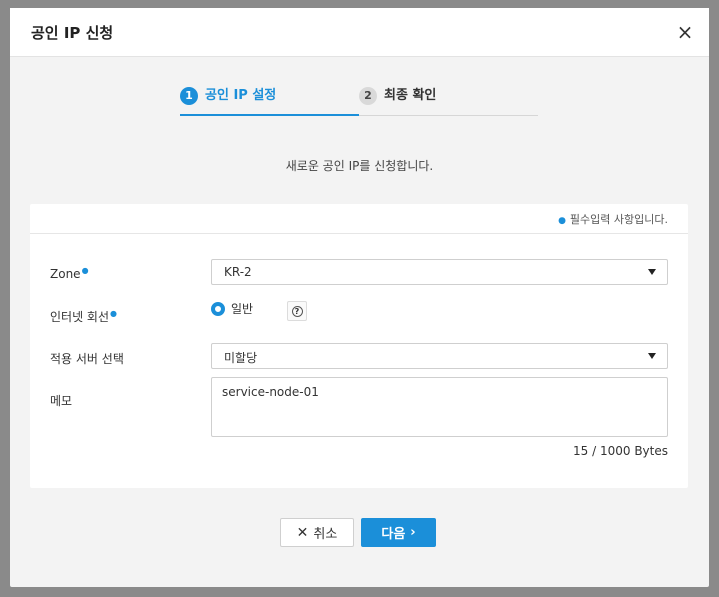  What do you see at coordinates (238, 272) in the screenshot?
I see `zone-select-value: KR-2` at bounding box center [238, 272].